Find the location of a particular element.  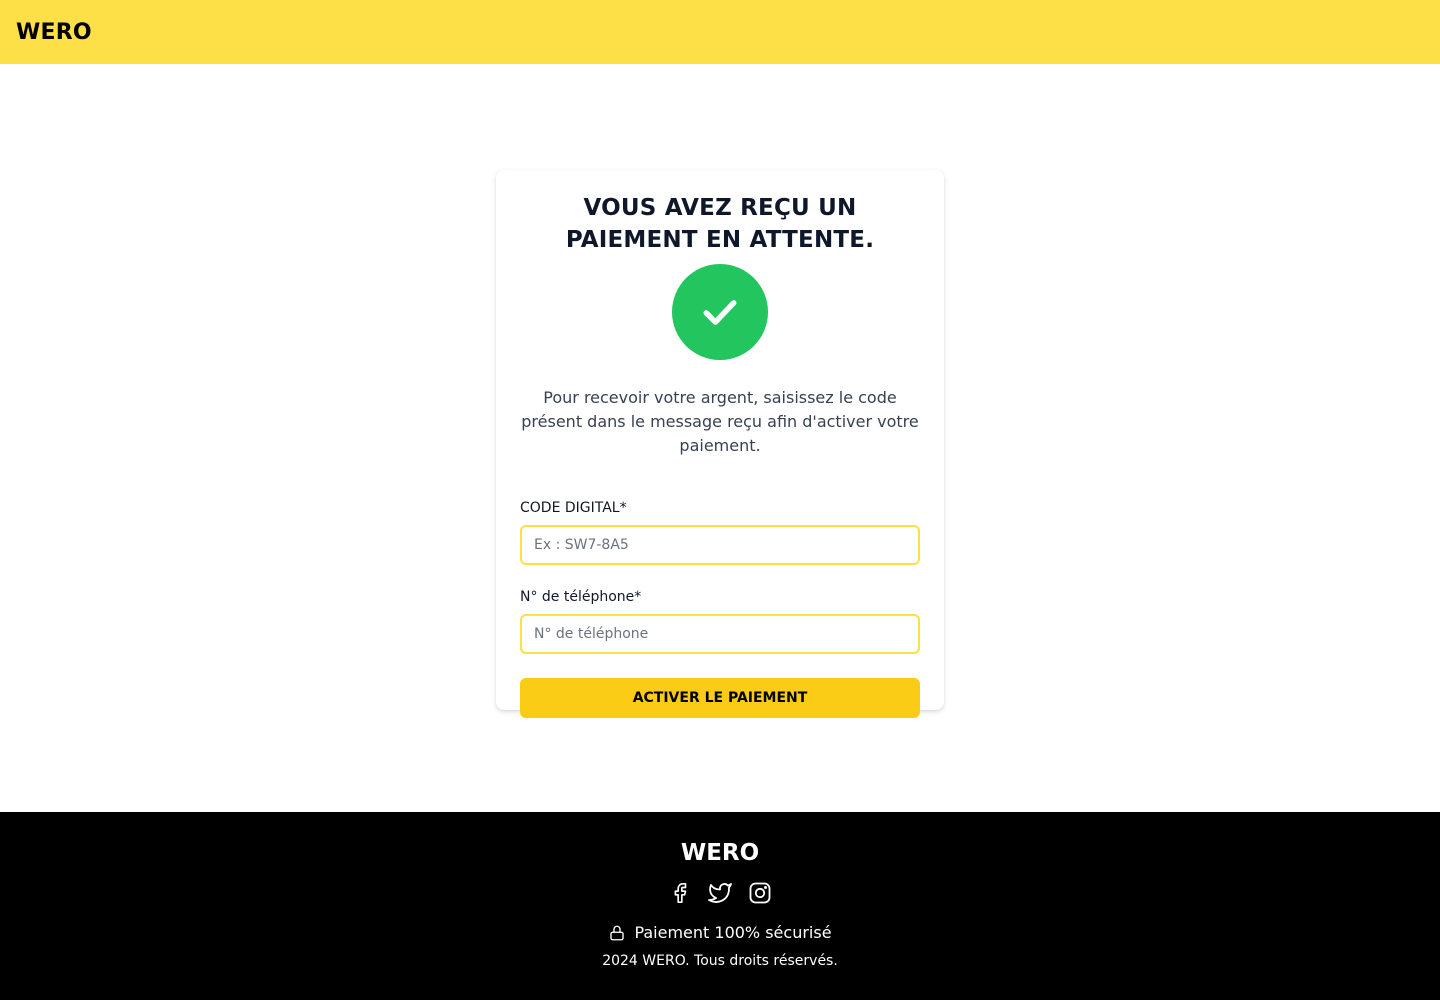

header-logo: WERO is located at coordinates (54, 32).